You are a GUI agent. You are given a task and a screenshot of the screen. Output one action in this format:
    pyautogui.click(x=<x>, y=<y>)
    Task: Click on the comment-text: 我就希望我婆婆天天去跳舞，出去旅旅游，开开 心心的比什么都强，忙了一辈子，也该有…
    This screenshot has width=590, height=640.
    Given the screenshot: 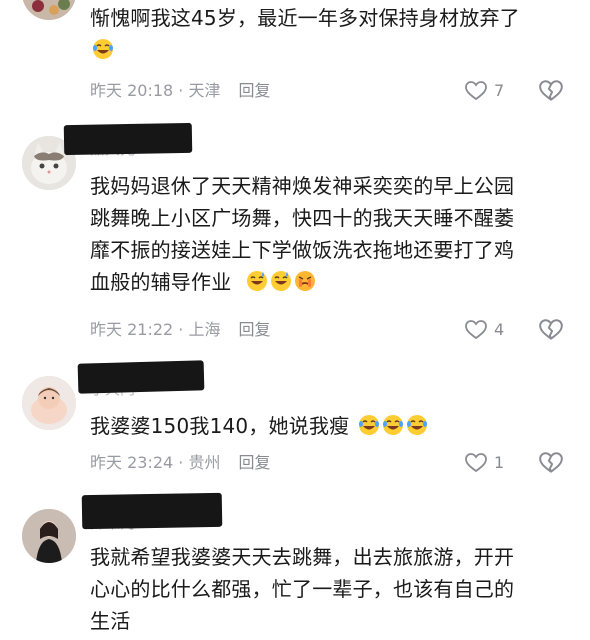 What is the action you would take?
    pyautogui.click(x=302, y=589)
    